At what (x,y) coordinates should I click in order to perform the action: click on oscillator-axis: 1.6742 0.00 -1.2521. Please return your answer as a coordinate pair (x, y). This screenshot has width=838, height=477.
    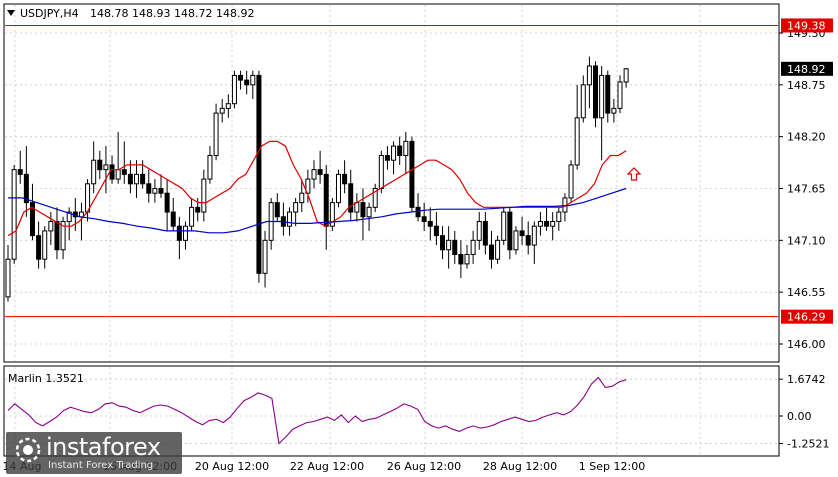
    Looking at the image, I should click on (804, 412).